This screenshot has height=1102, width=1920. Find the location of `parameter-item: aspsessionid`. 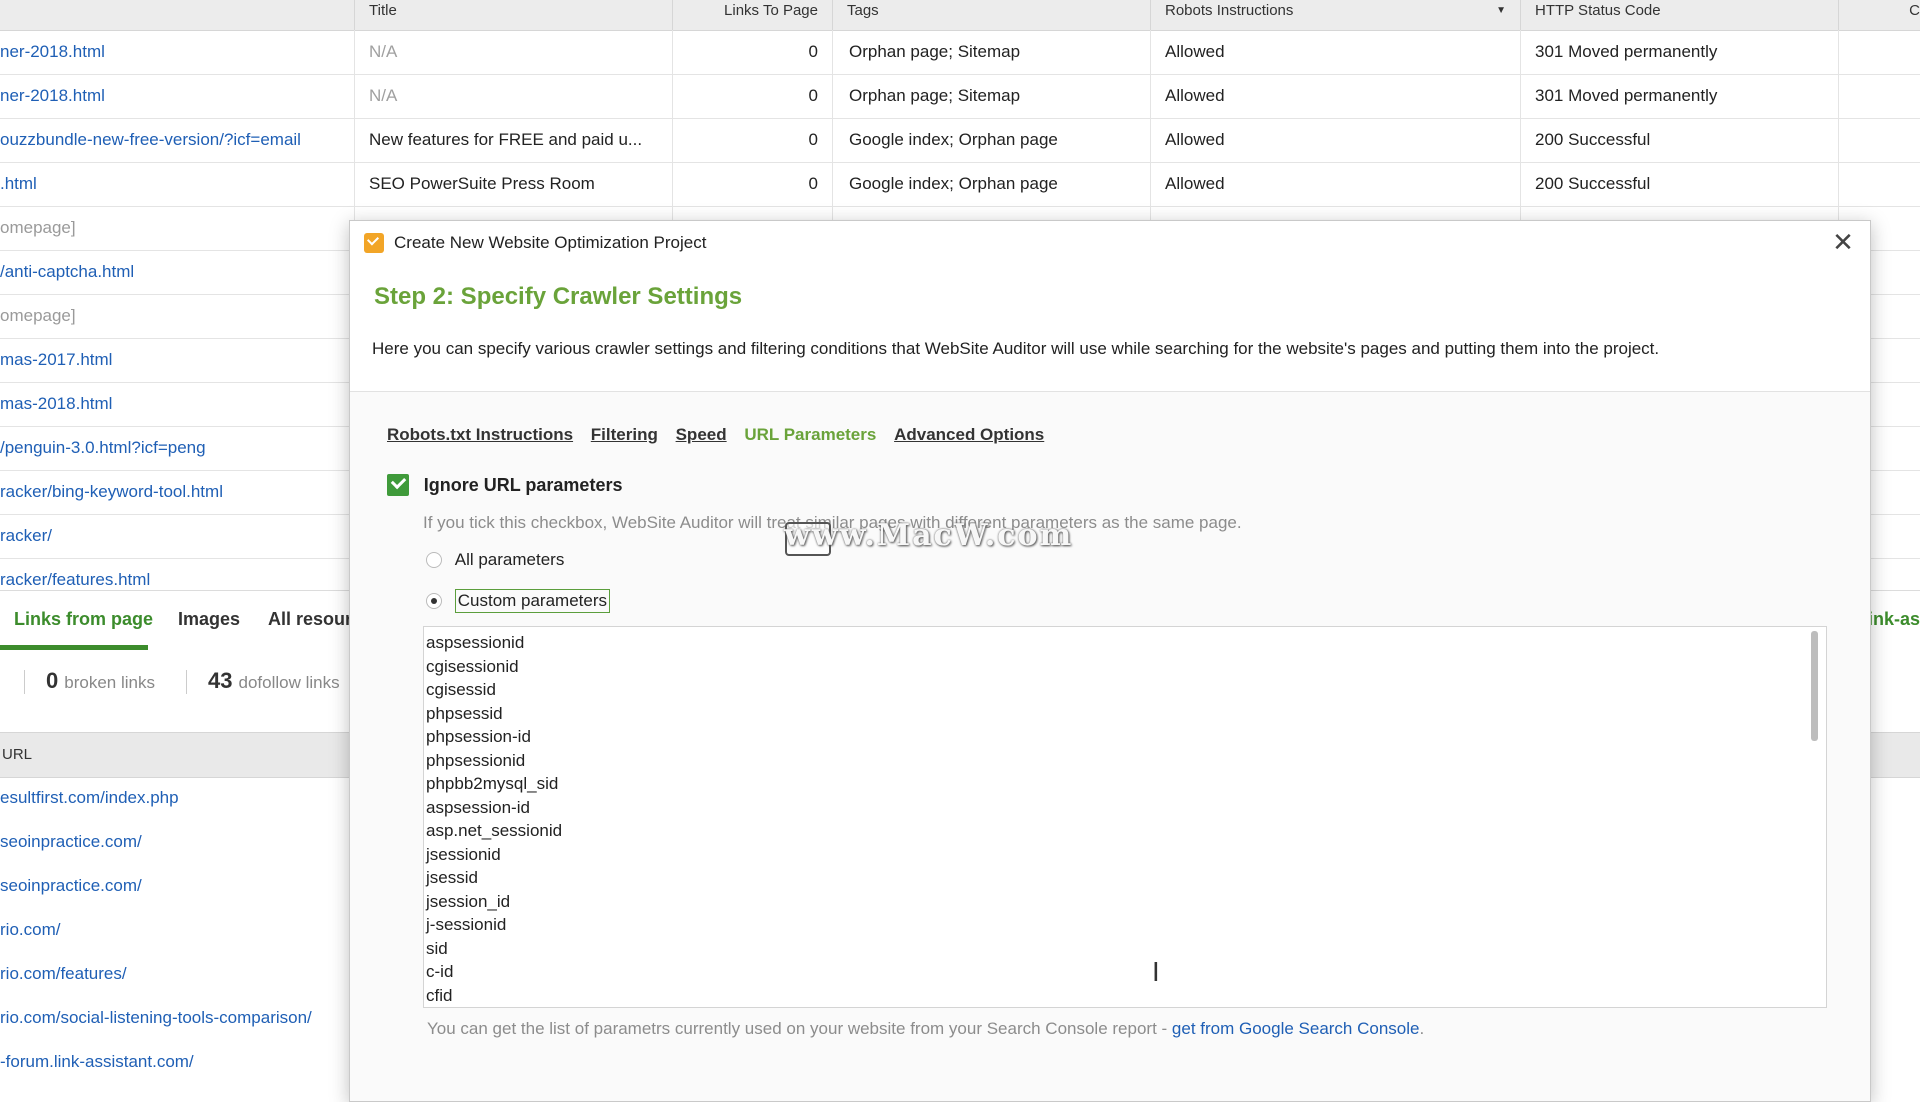

parameter-item: aspsessionid is located at coordinates (475, 642).